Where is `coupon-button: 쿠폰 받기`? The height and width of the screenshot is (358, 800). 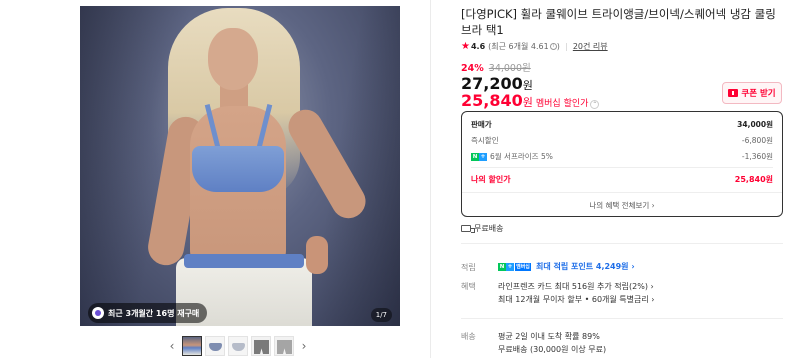
coupon-button: 쿠폰 받기 is located at coordinates (752, 93).